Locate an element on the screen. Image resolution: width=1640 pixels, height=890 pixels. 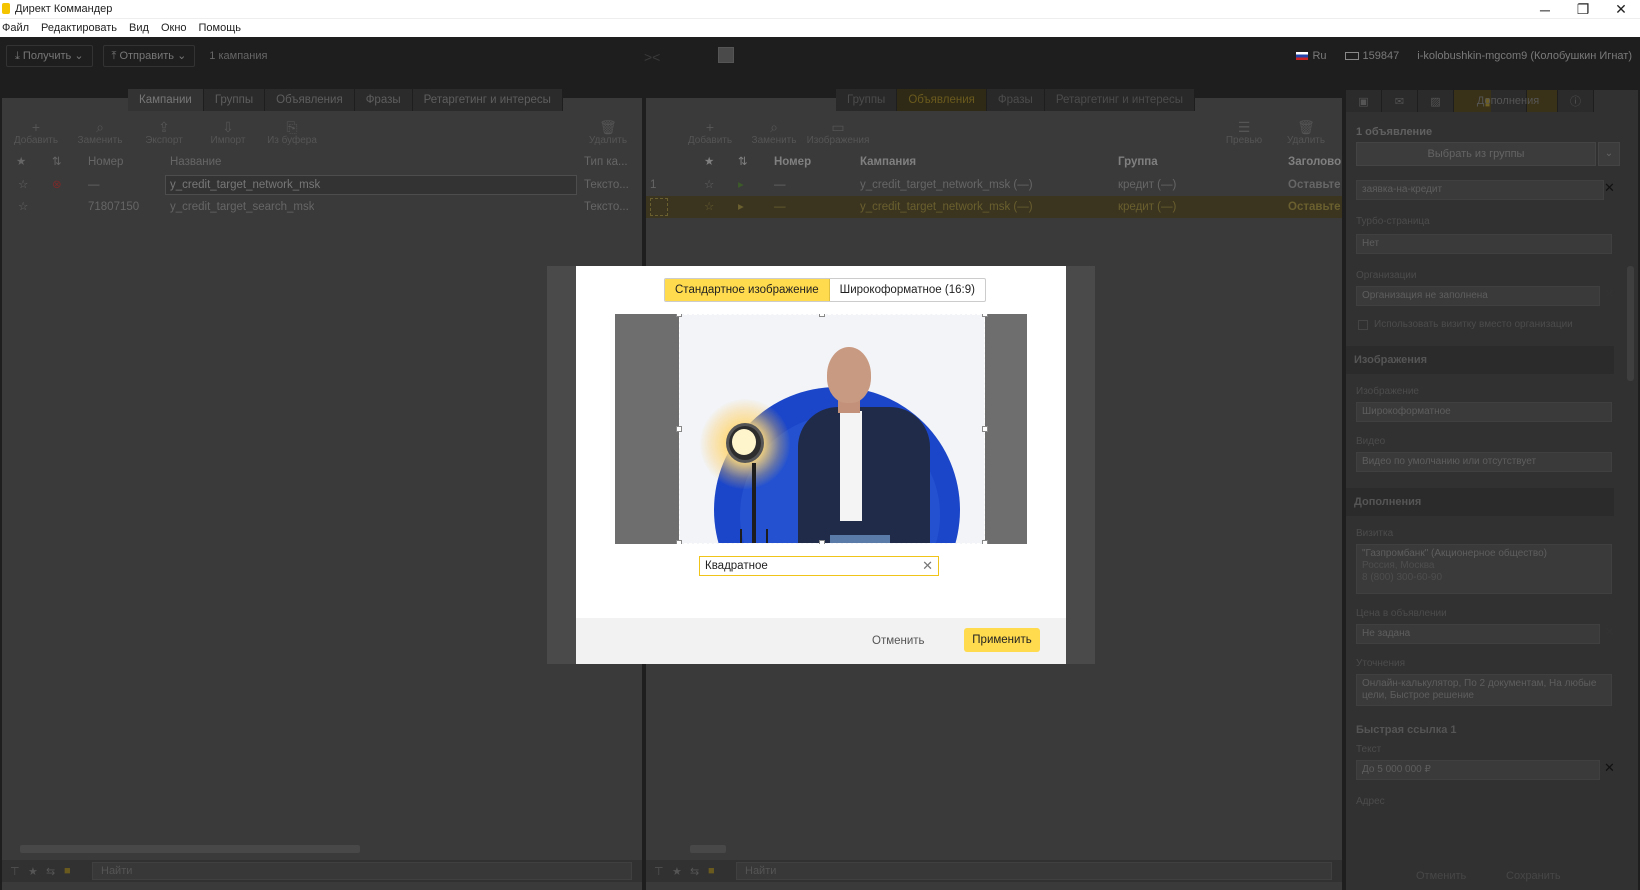
turbo-select: Нет is located at coordinates (1484, 244).